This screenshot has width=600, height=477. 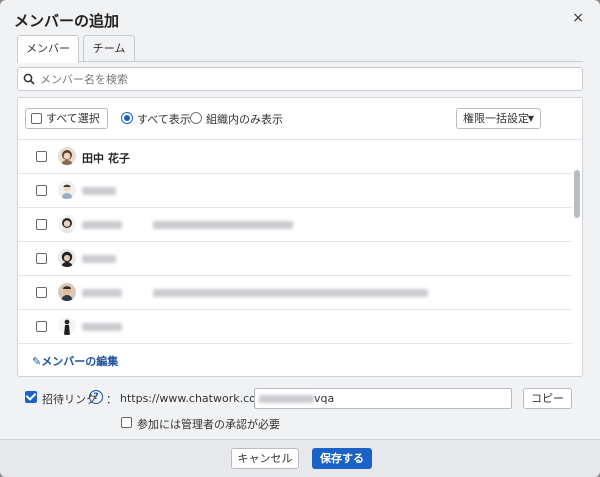 What do you see at coordinates (208, 424) in the screenshot?
I see `approval-label: 参加には管理者の承認が必要` at bounding box center [208, 424].